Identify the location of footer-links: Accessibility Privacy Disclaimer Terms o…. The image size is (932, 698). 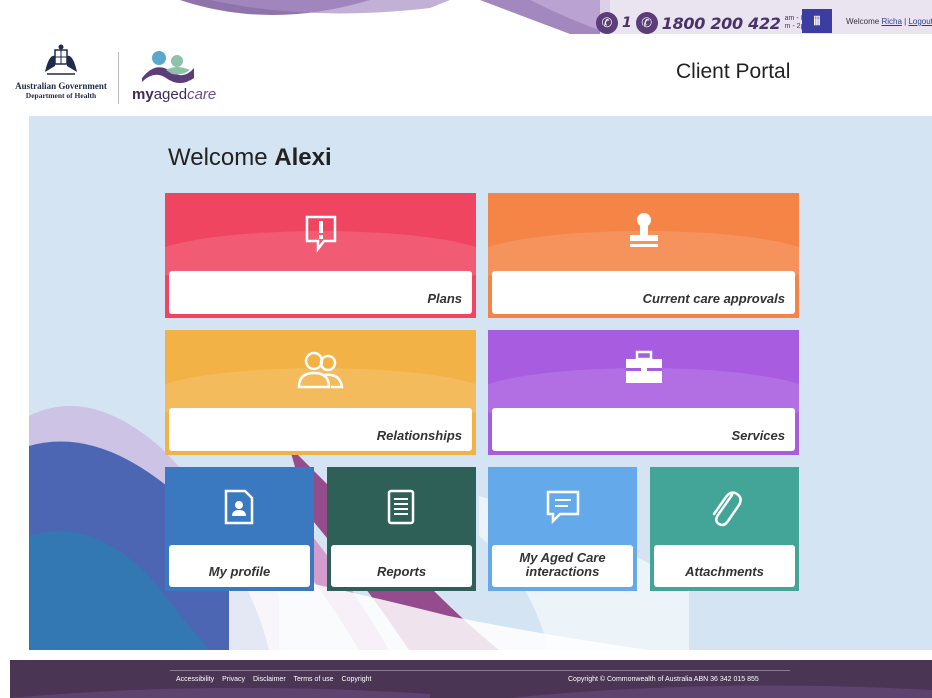
(276, 679).